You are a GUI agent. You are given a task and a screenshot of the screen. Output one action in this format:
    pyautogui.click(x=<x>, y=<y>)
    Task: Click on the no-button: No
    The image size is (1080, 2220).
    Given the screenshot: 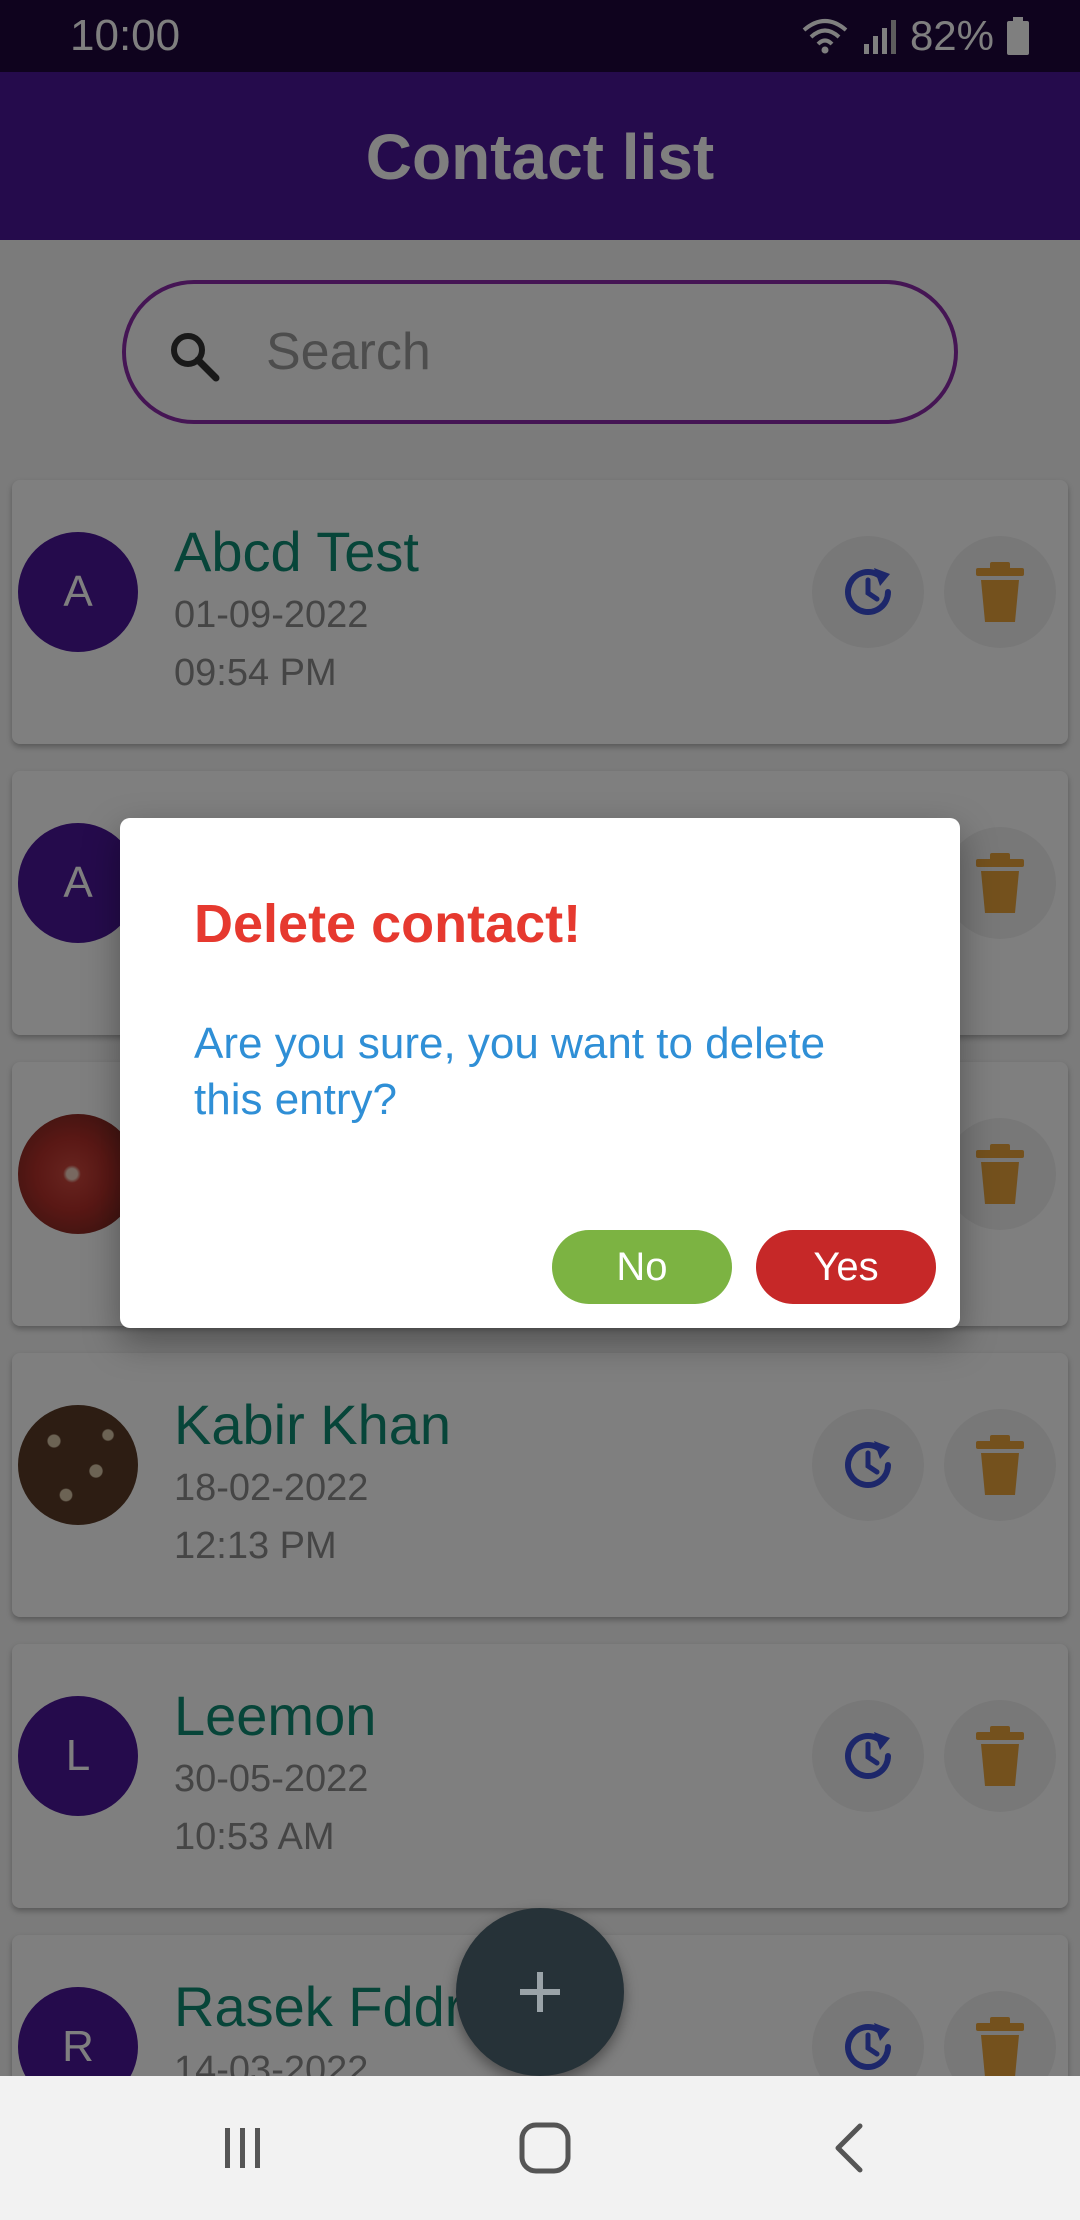 What is the action you would take?
    pyautogui.click(x=642, y=1267)
    